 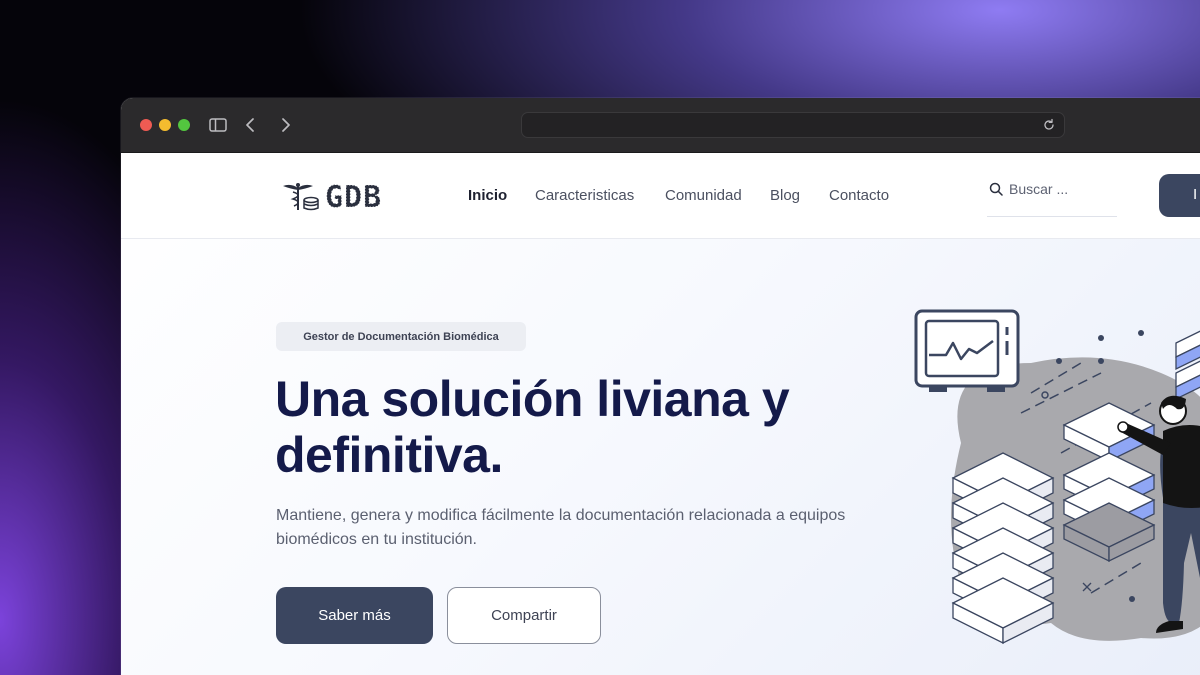 What do you see at coordinates (859, 195) in the screenshot?
I see `nav-link-contacto: Contacto` at bounding box center [859, 195].